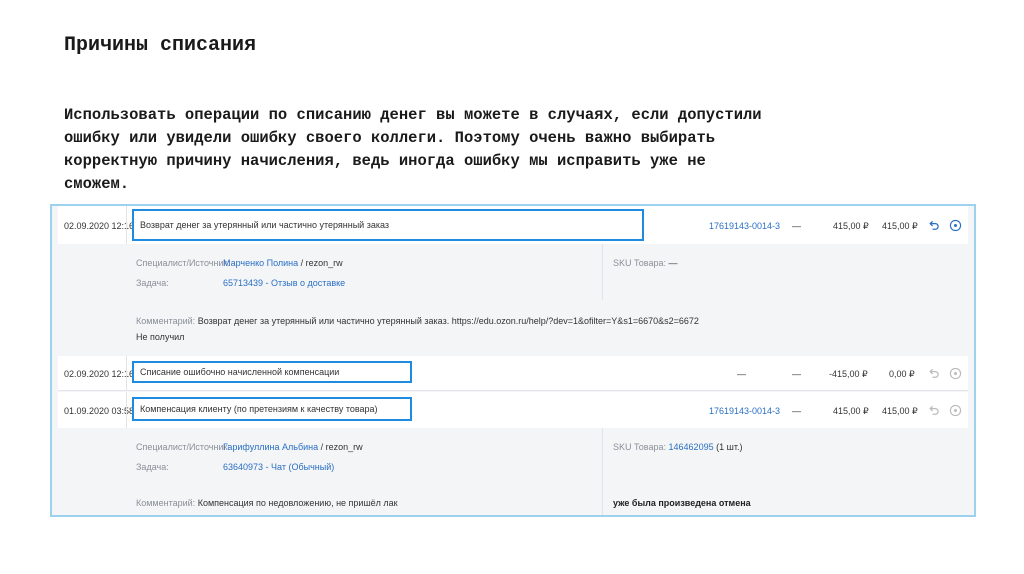 Image resolution: width=1024 pixels, height=574 pixels. I want to click on sku-value: —, so click(672, 263).